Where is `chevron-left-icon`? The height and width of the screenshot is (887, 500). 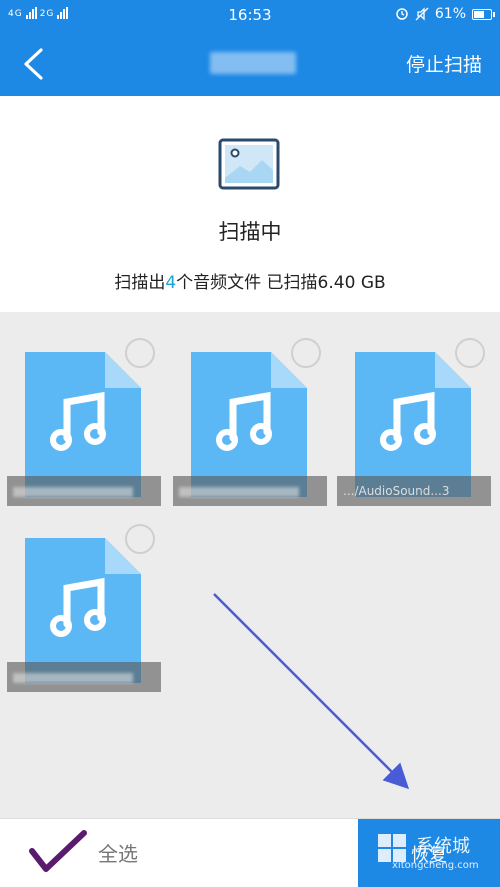
chevron-left-icon is located at coordinates (34, 64).